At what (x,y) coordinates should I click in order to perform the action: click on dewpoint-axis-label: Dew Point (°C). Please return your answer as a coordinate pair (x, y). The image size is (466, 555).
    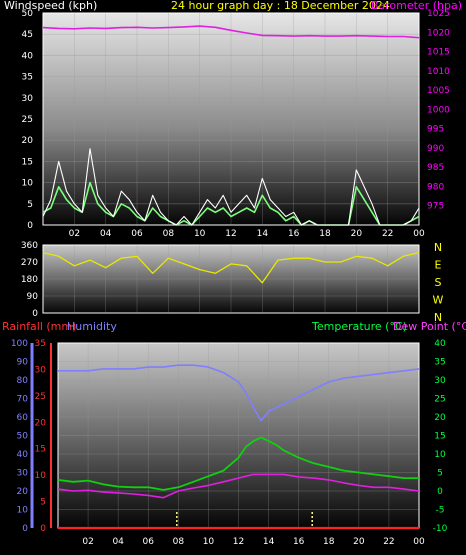
    Looking at the image, I should click on (429, 326).